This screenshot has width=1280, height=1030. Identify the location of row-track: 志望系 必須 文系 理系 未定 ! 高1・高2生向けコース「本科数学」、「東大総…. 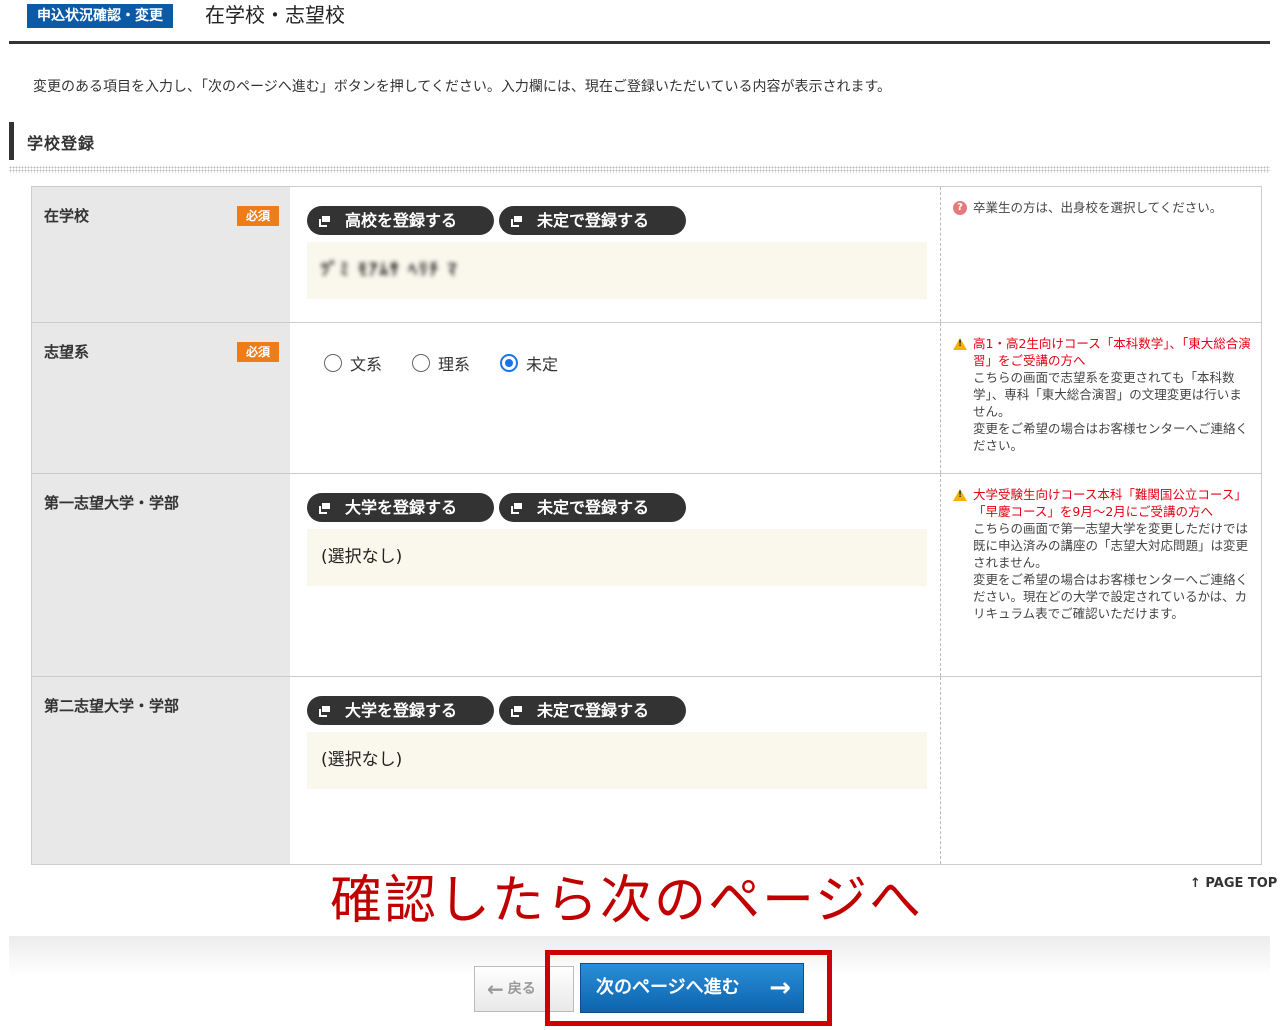
(646, 398).